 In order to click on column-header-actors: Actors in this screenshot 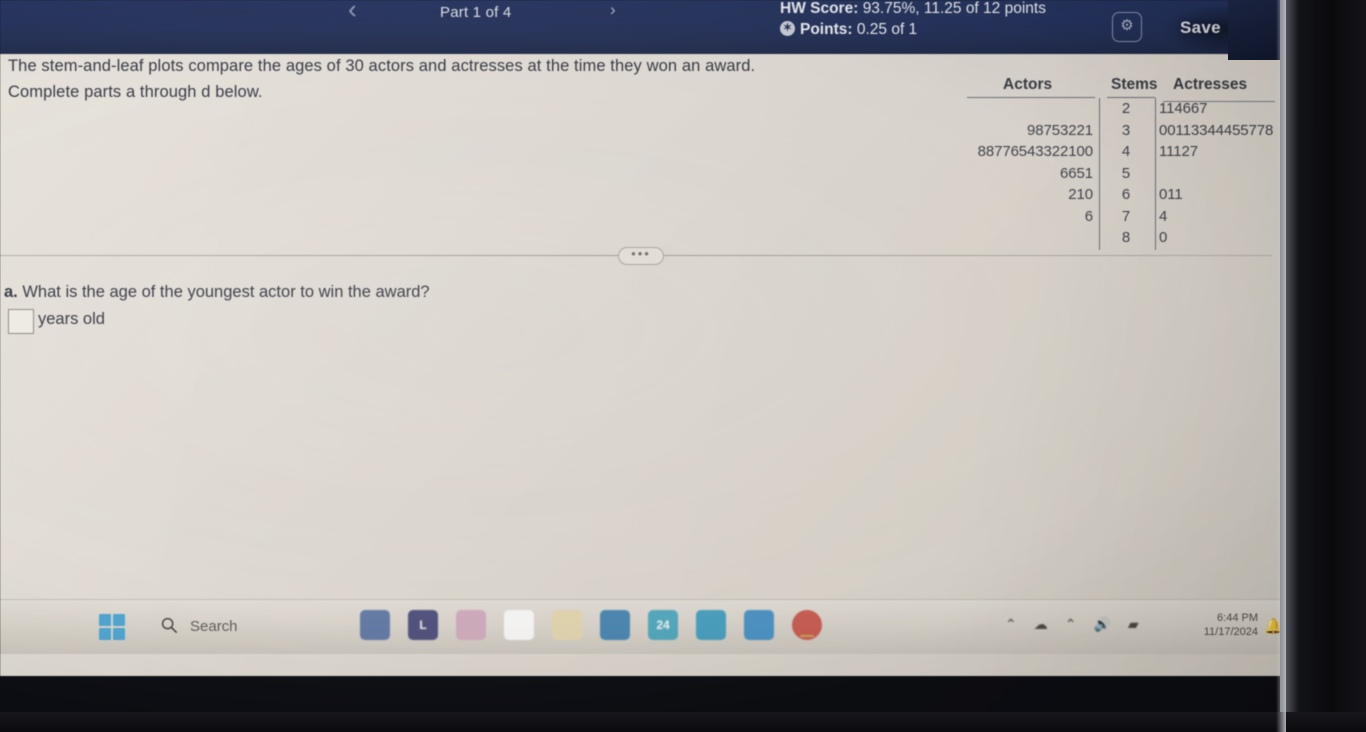, I will do `click(1028, 84)`.